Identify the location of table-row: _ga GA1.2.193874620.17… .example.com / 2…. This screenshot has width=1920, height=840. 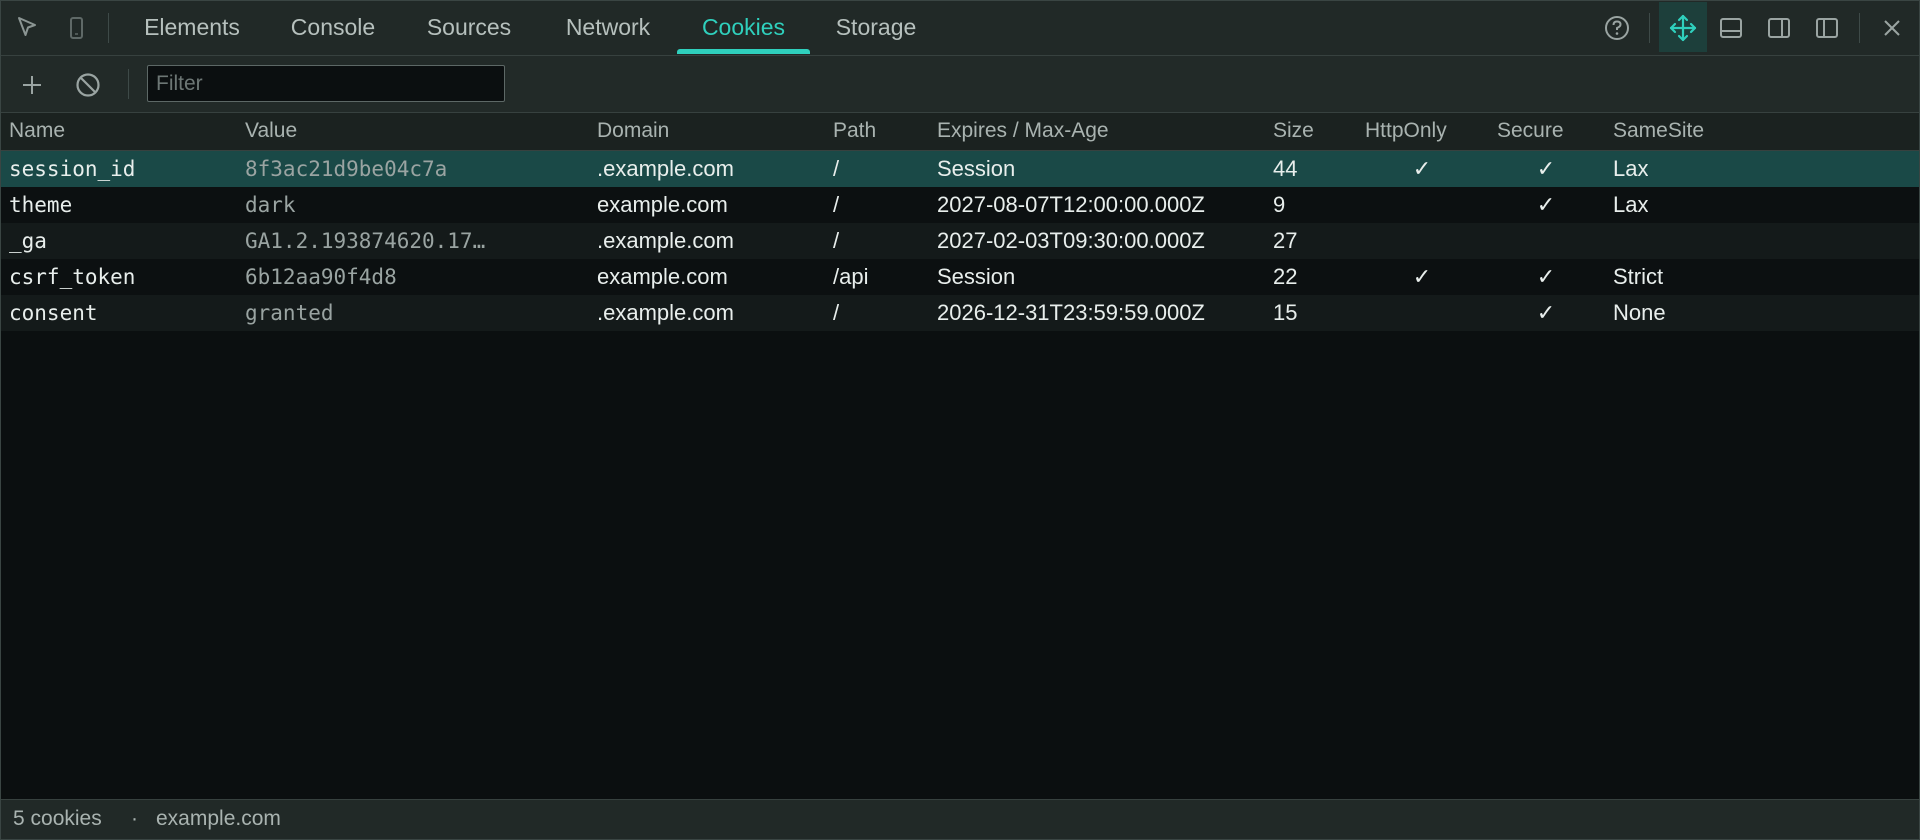
(960, 241).